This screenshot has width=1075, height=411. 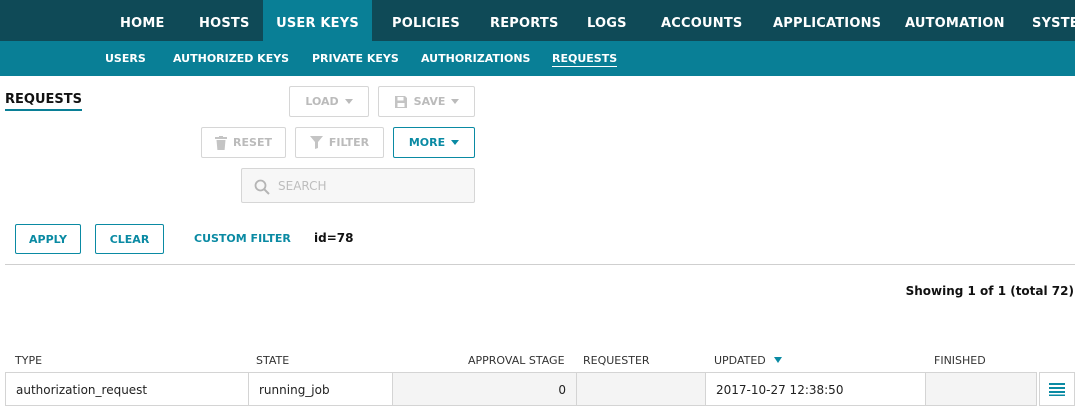 I want to click on save-button: SAVE, so click(x=426, y=101).